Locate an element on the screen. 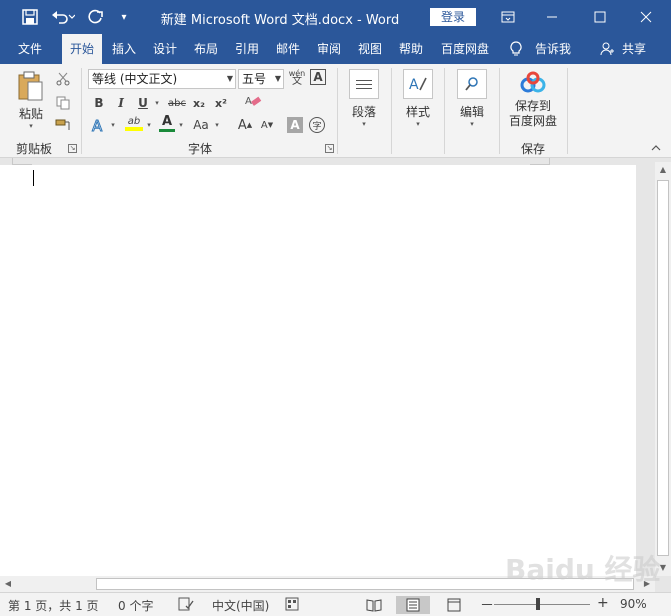 Image resolution: width=671 pixels, height=616 pixels. collapse-ribbon-icon is located at coordinates (656, 148).